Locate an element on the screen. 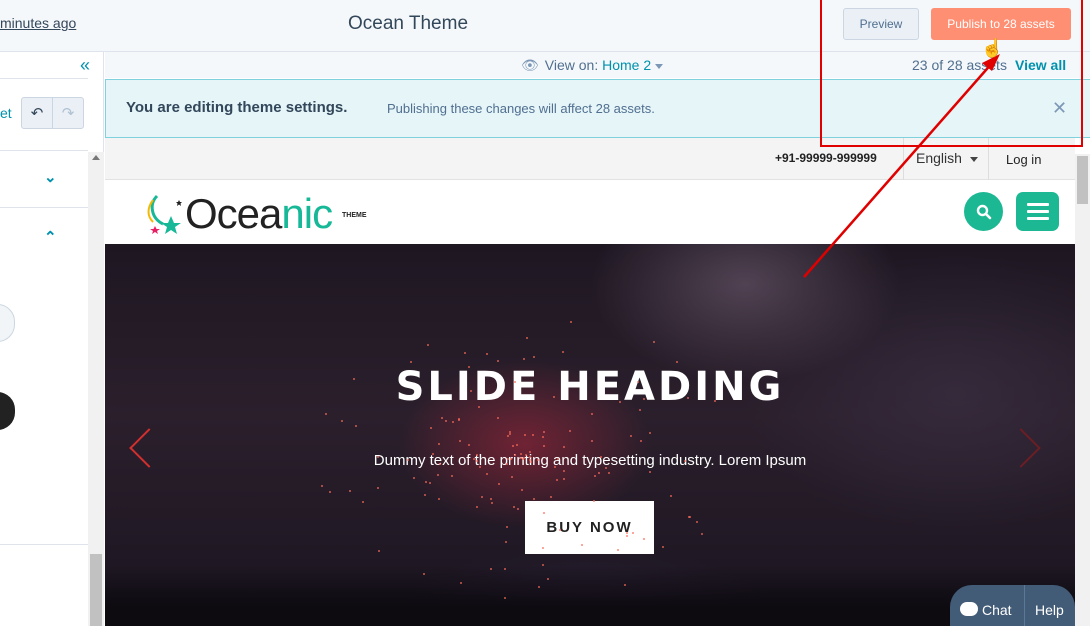 This screenshot has height=626, width=1090. chat-widget: Chat Help is located at coordinates (1012, 605).